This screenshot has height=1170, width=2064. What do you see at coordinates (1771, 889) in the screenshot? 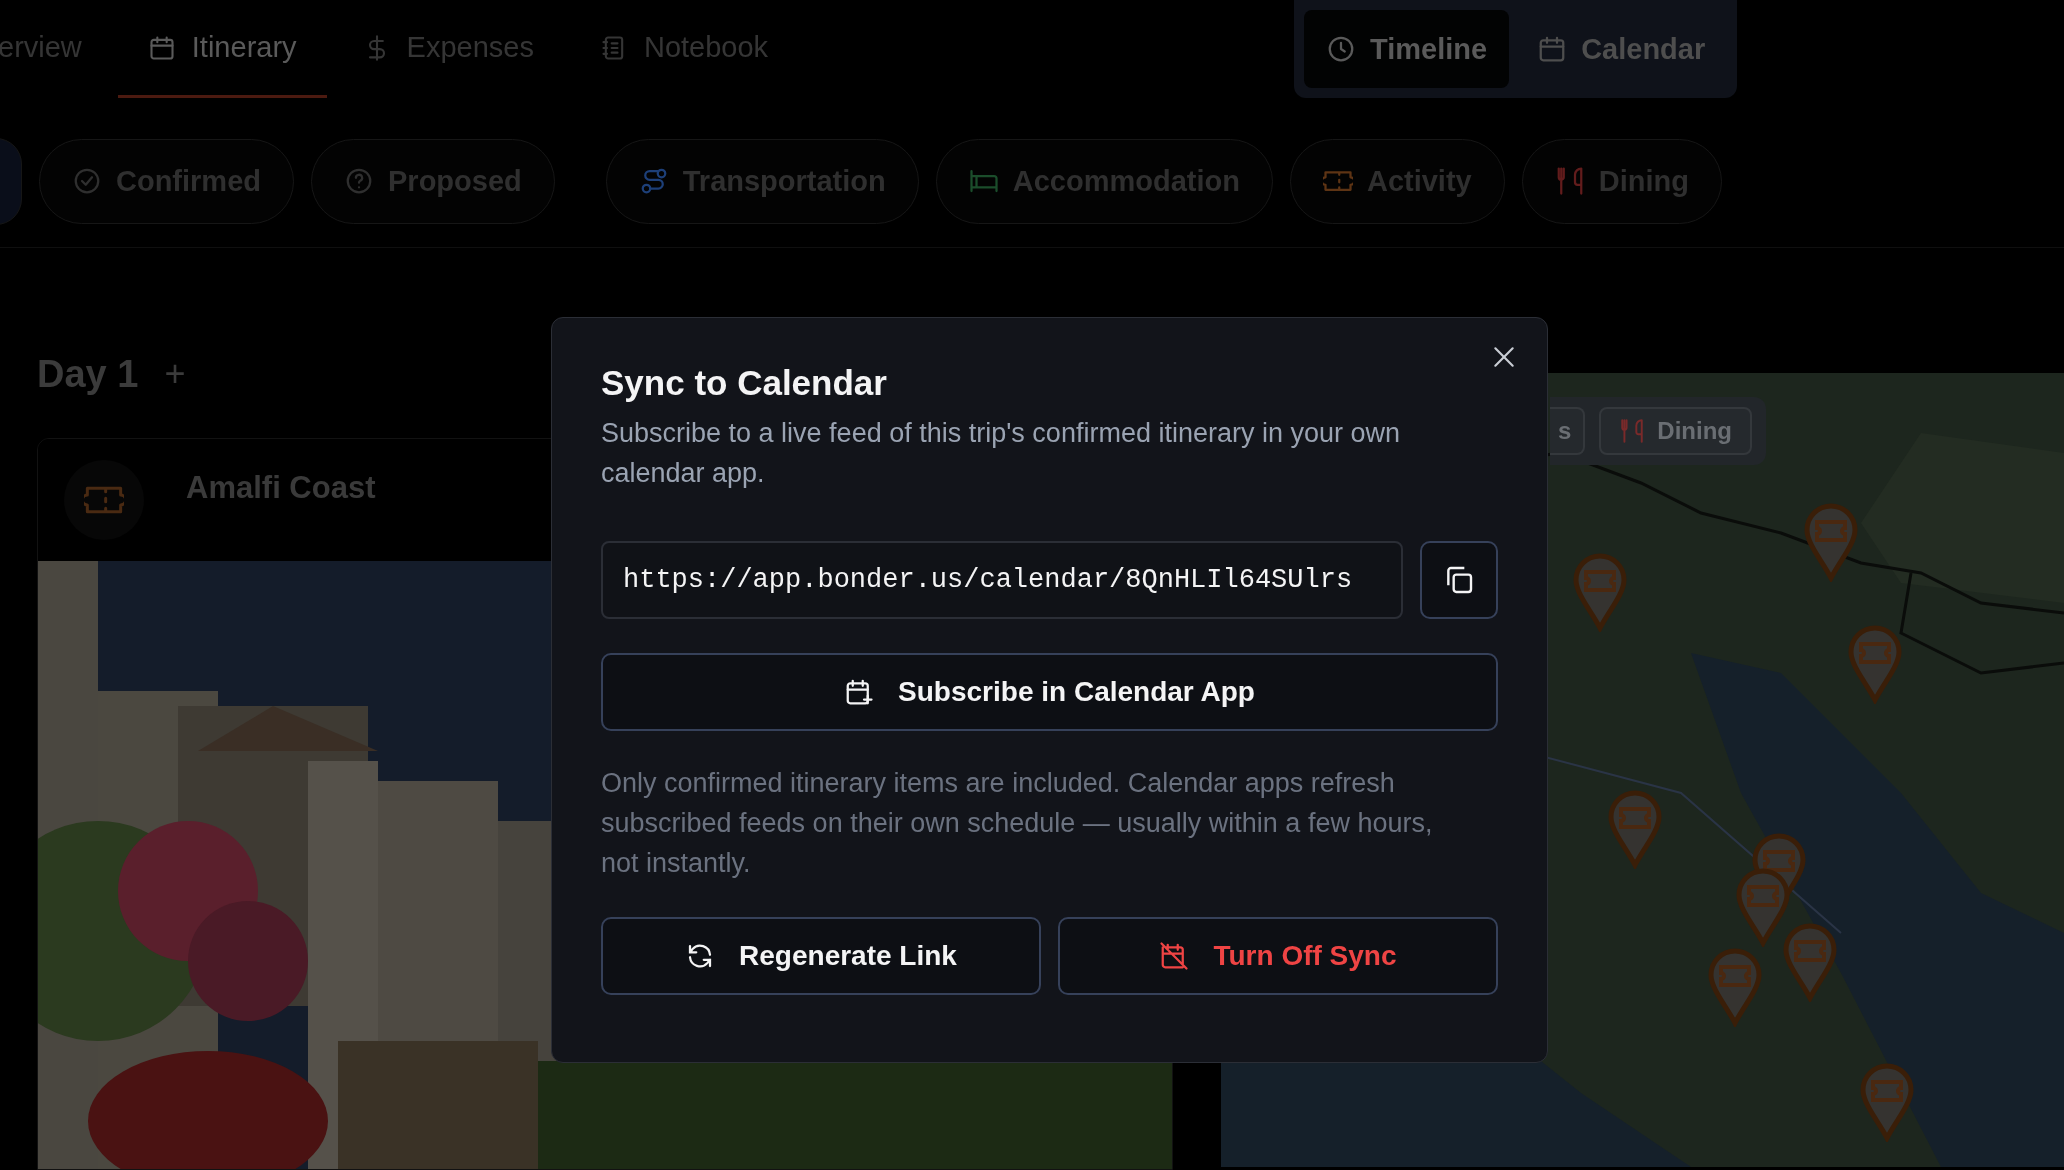
I see `map-pin-cluster-icon` at bounding box center [1771, 889].